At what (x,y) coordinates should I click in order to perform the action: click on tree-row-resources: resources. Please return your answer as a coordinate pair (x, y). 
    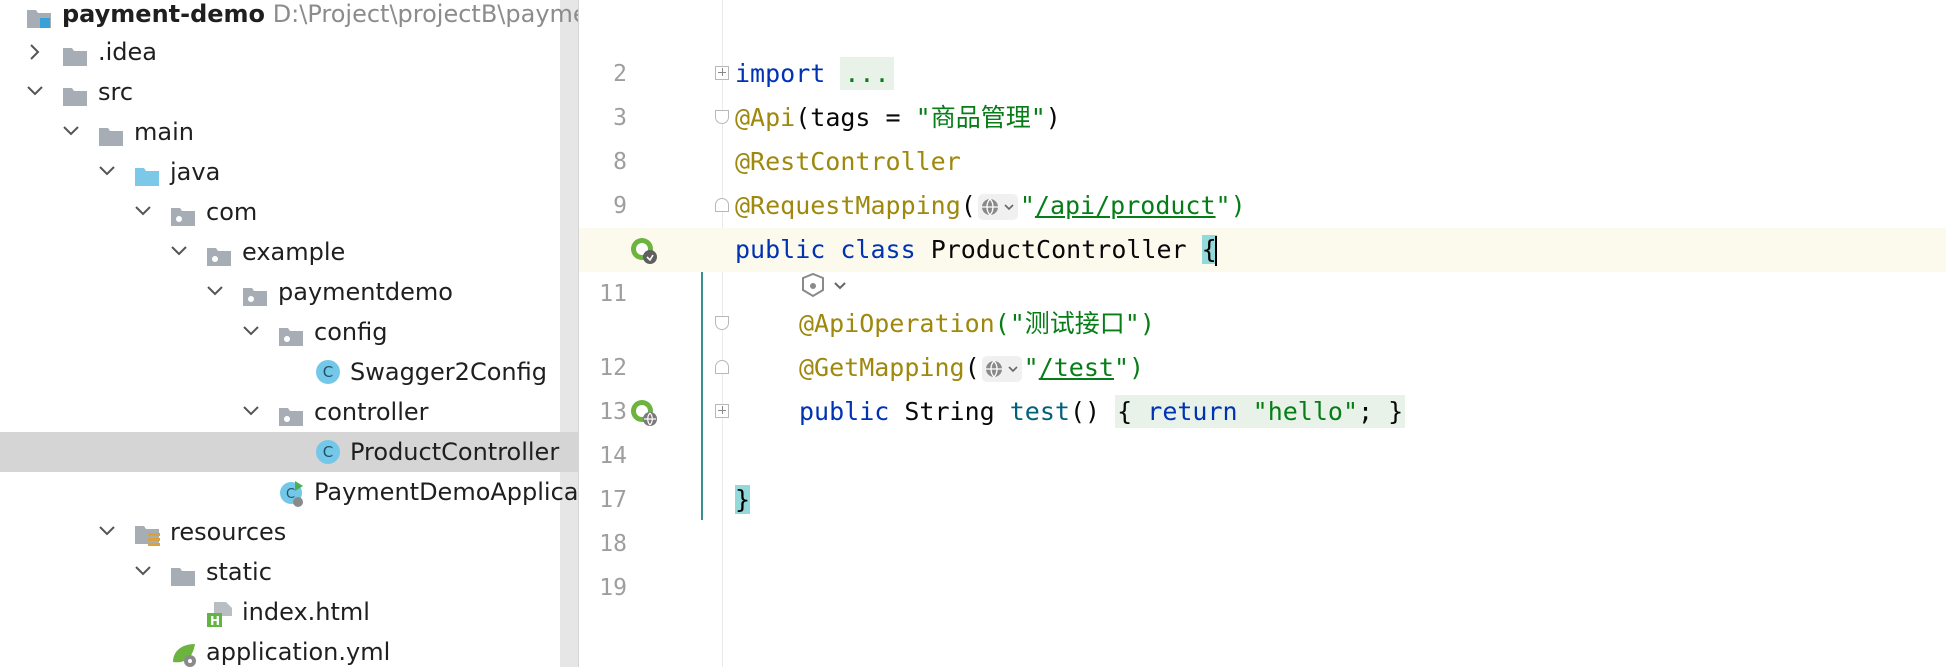
    Looking at the image, I should click on (289, 532).